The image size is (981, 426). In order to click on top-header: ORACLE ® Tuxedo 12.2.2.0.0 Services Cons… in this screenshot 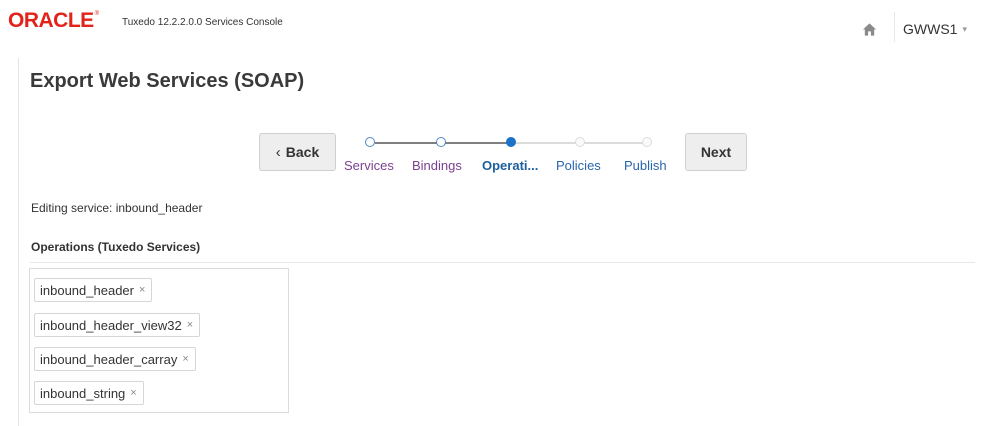, I will do `click(490, 27)`.